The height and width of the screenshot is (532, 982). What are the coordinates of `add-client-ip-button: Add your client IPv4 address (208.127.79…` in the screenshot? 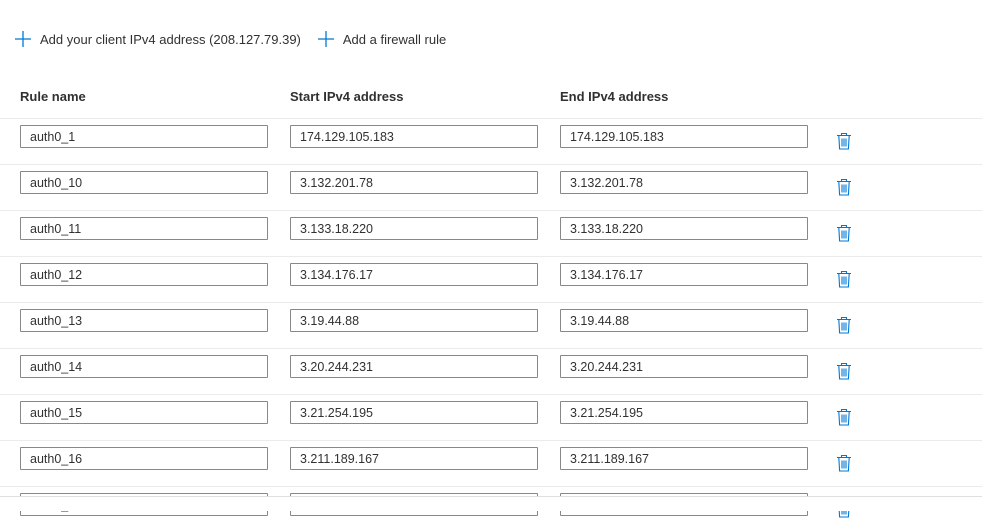 It's located at (157, 39).